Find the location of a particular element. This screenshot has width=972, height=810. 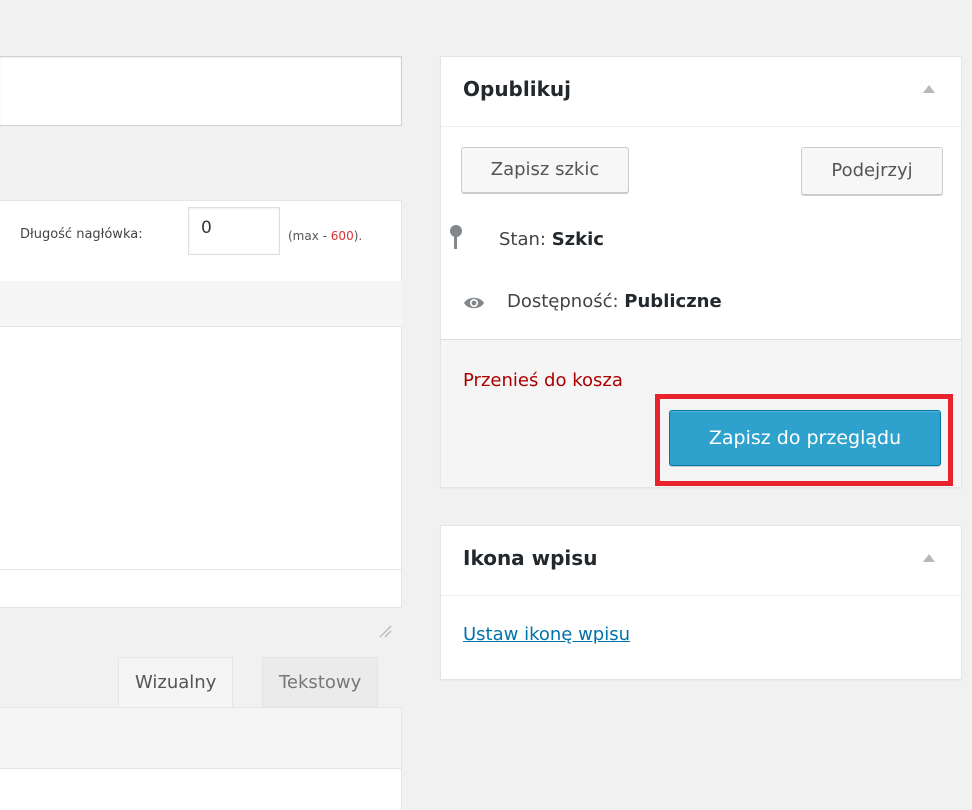

visibility-value: Publiczne is located at coordinates (673, 301).